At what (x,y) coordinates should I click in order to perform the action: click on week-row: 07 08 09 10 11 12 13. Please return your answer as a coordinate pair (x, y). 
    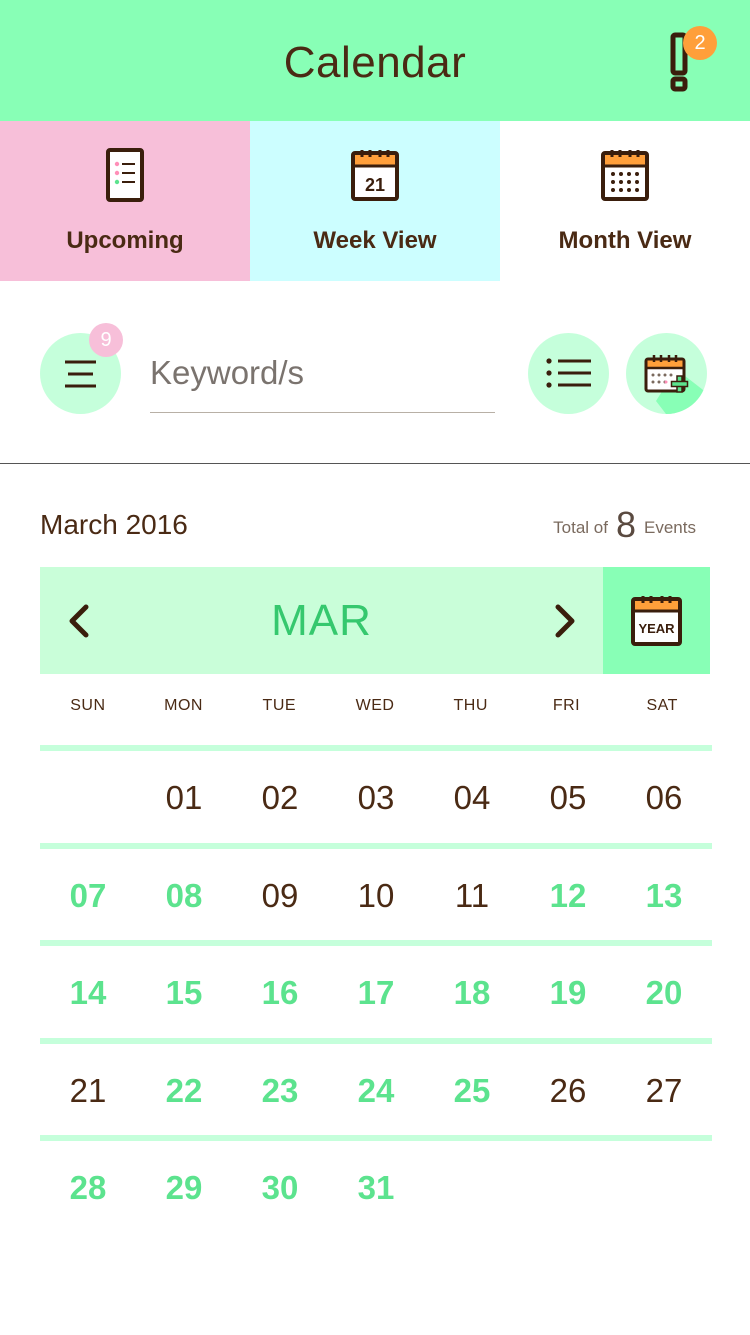
    Looking at the image, I should click on (376, 891).